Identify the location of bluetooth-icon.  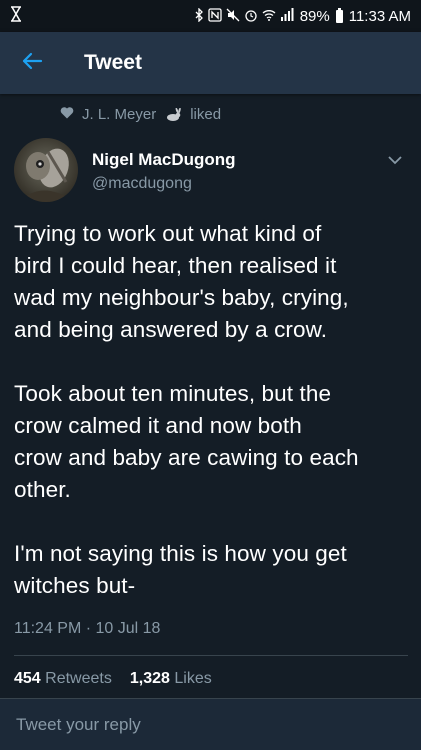
(199, 15).